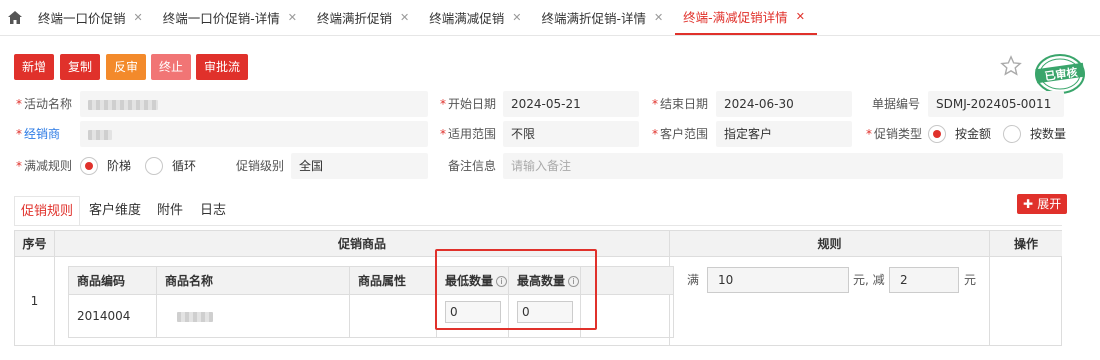 This screenshot has width=1100, height=360. Describe the element at coordinates (354, 18) in the screenshot. I see `tab-label: 终端满折促销` at that location.